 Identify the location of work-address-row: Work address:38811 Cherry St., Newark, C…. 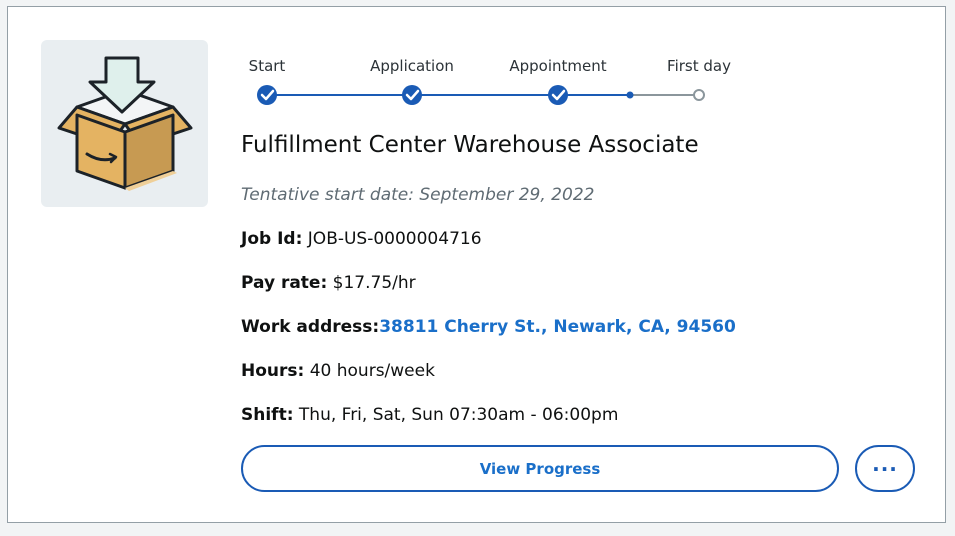
(488, 327).